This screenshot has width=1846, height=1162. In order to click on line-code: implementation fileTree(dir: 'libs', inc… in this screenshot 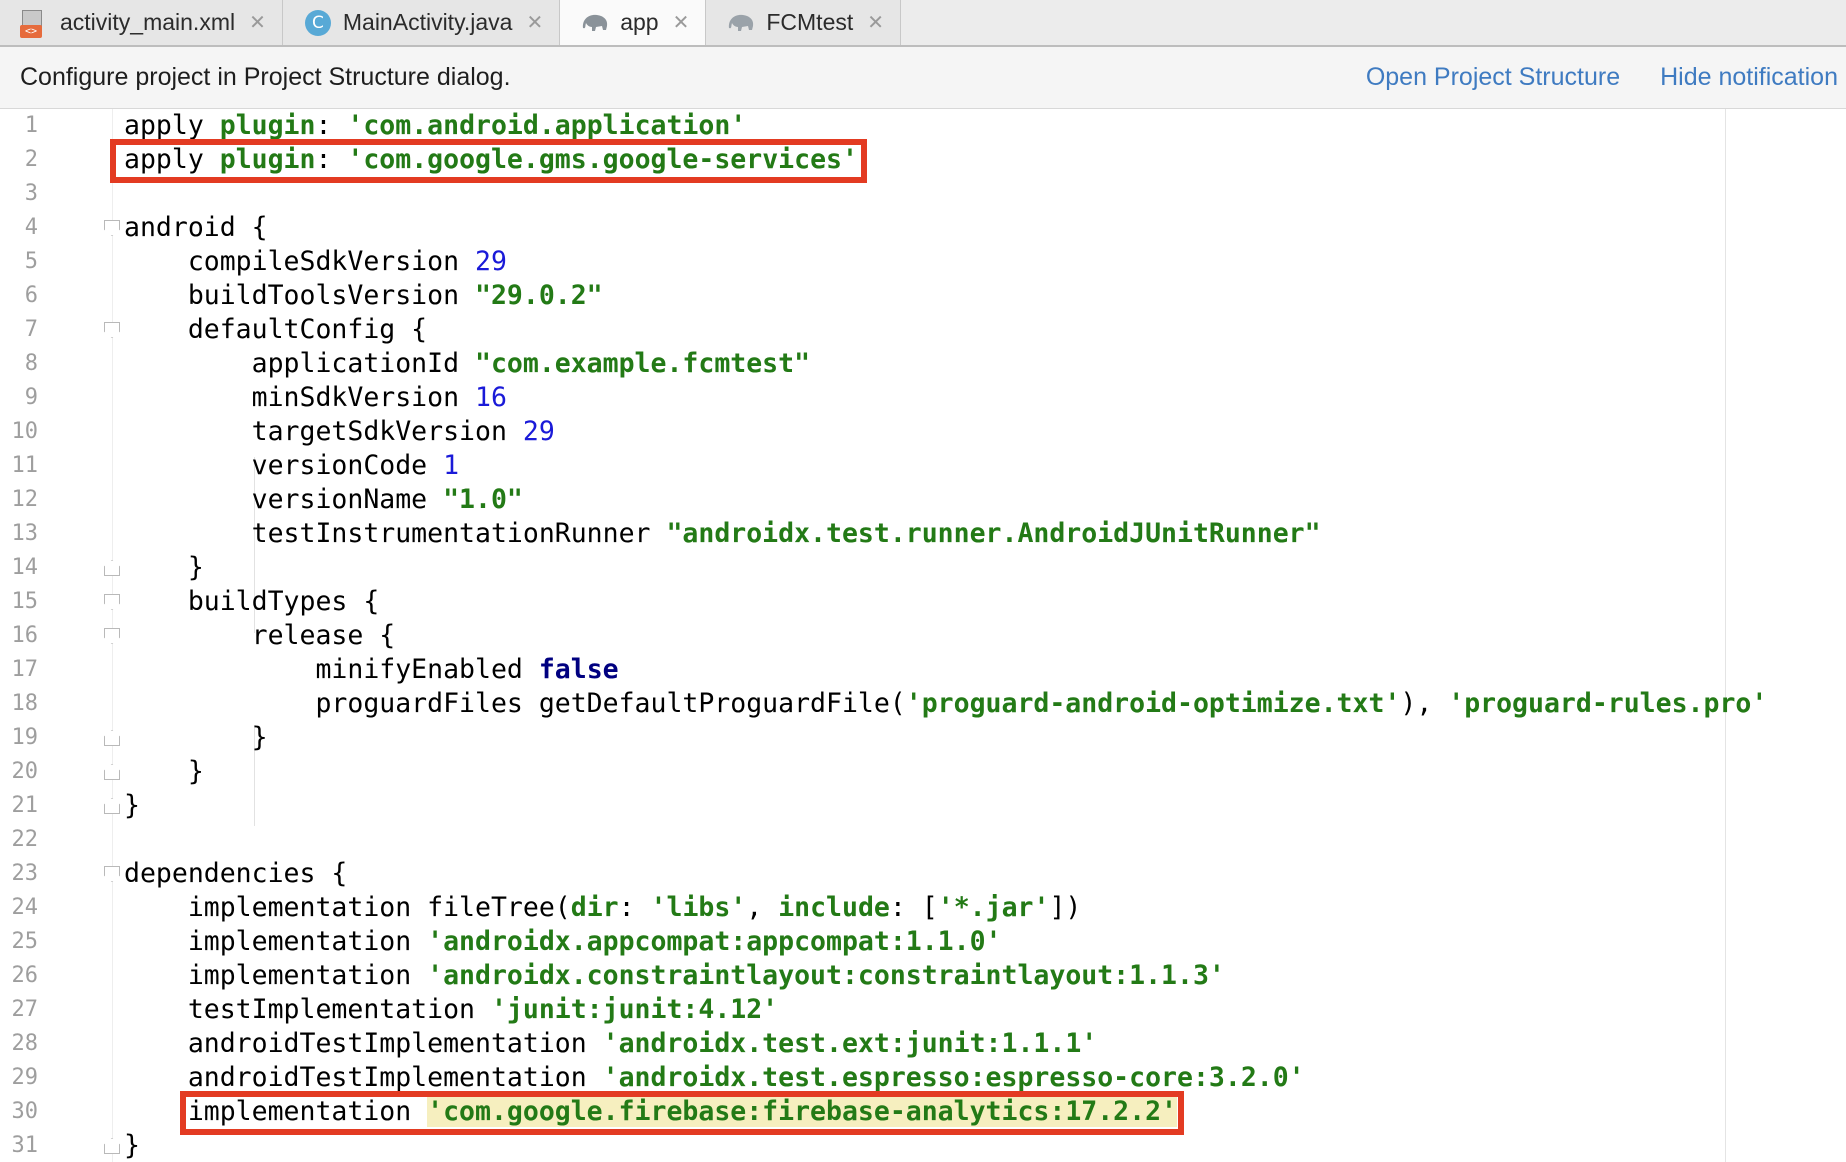, I will do `click(603, 907)`.